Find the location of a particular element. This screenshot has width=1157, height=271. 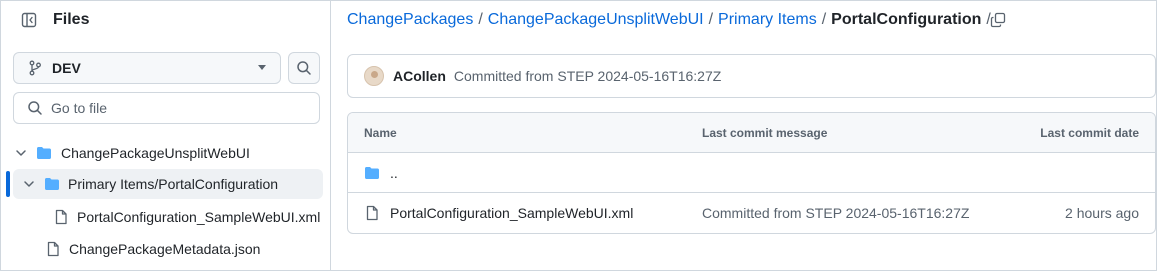

go-to-file-input is located at coordinates (171, 108).